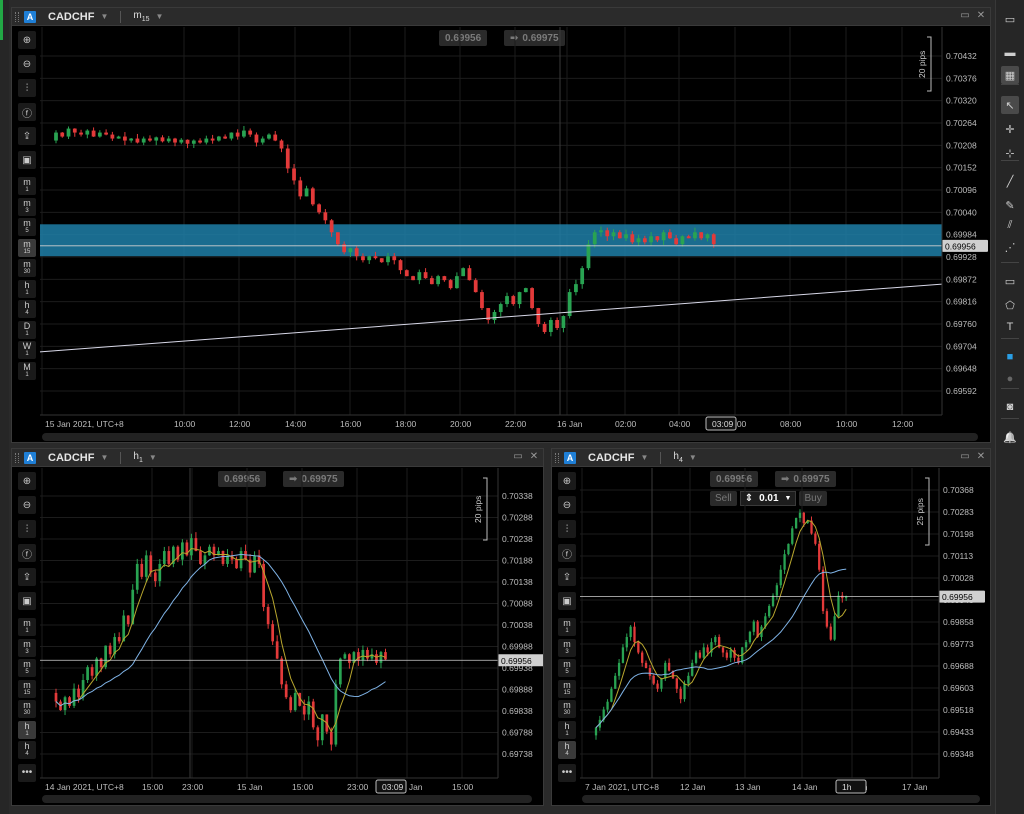 The height and width of the screenshot is (814, 1024). What do you see at coordinates (1010, 281) in the screenshot?
I see `rectangle-icon: ▭` at bounding box center [1010, 281].